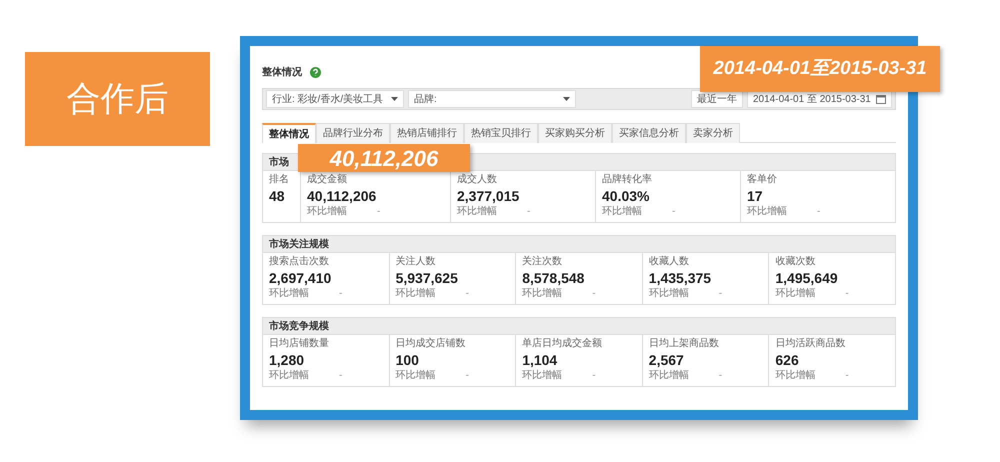 The height and width of the screenshot is (462, 1000). Describe the element at coordinates (820, 69) in the screenshot. I see `callout-label: 2014-04-01至2015-03-31` at that location.